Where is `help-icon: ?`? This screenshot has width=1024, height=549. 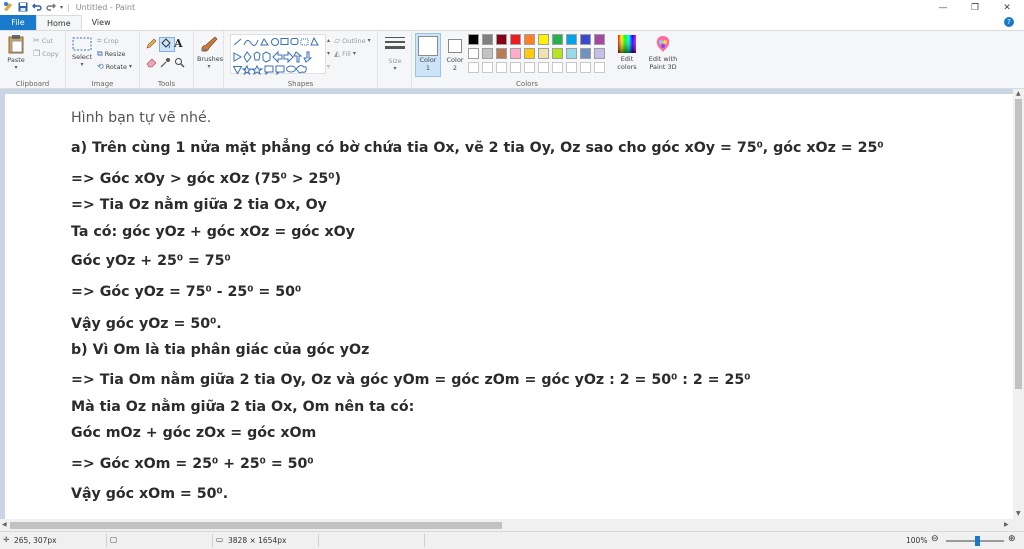 help-icon: ? is located at coordinates (1009, 22).